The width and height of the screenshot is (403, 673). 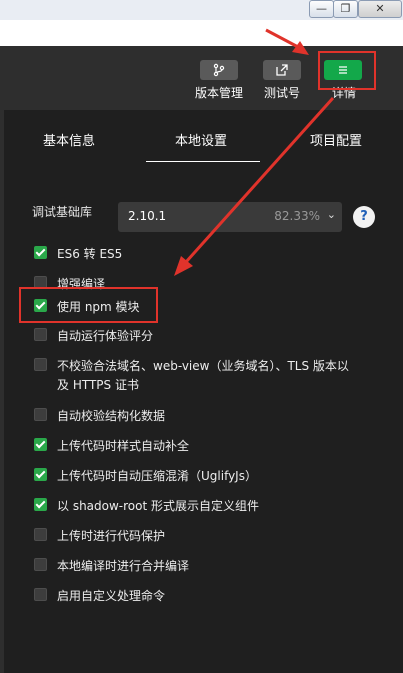 What do you see at coordinates (345, 9) in the screenshot?
I see `maximize-button: ❐` at bounding box center [345, 9].